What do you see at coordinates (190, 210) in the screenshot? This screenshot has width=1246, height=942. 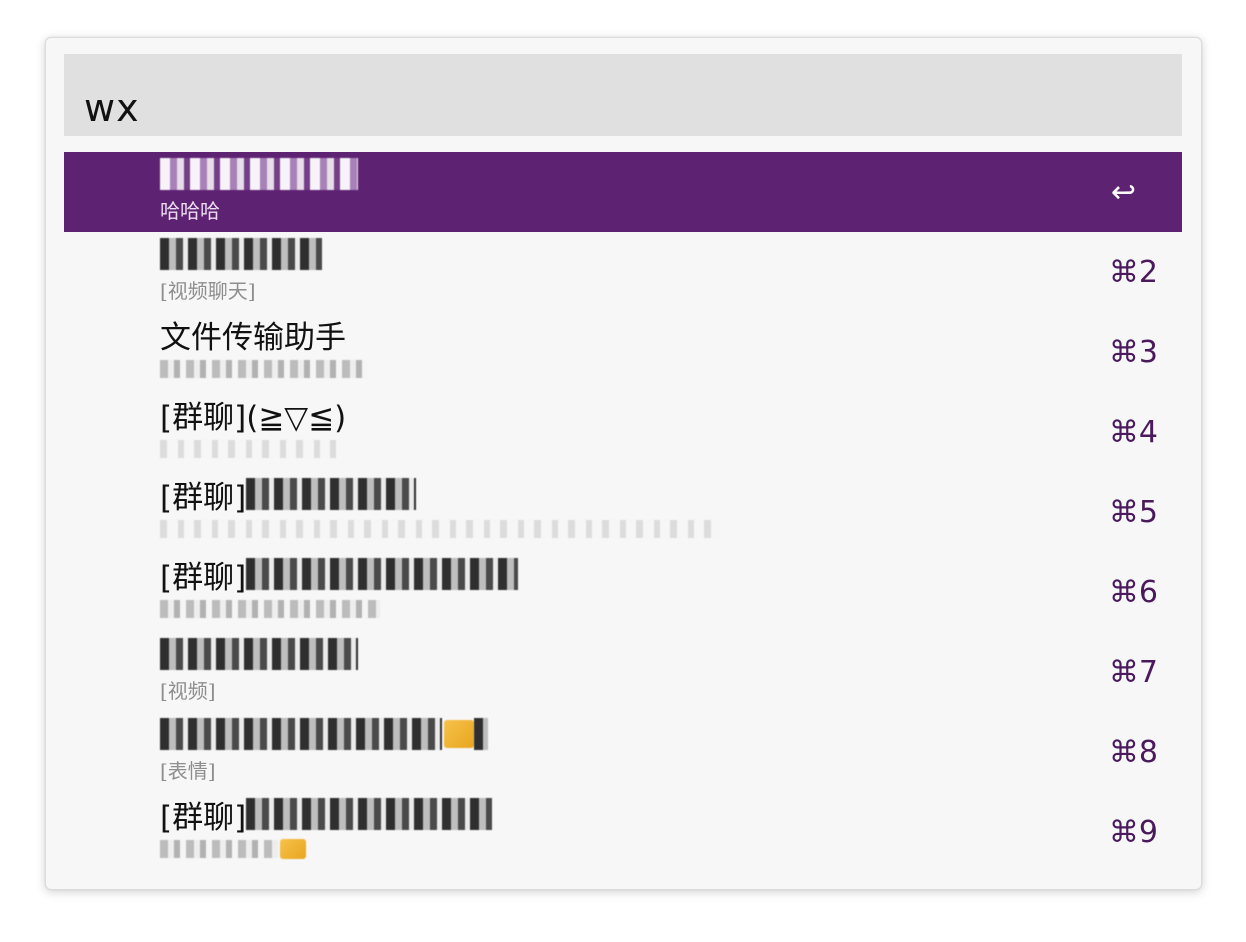 I see `result-subtitle: 哈哈哈` at bounding box center [190, 210].